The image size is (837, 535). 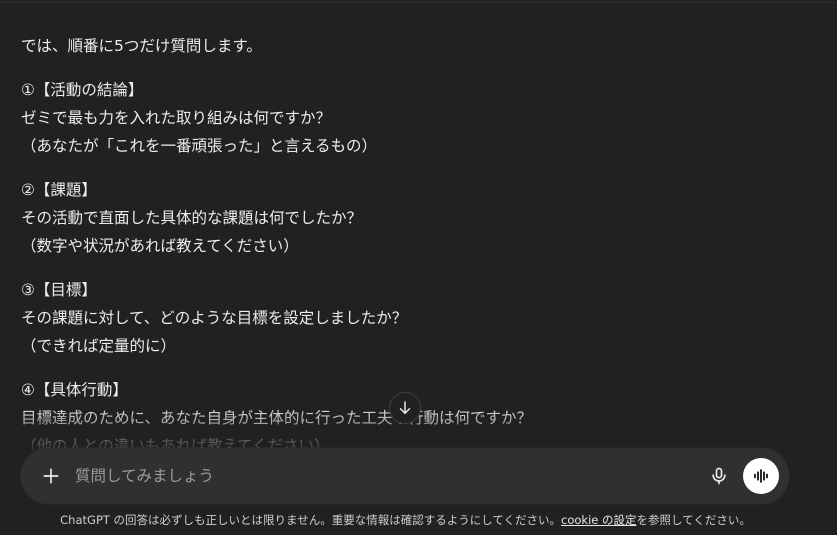 I want to click on question-note: （できれば定量的に）, so click(x=99, y=346).